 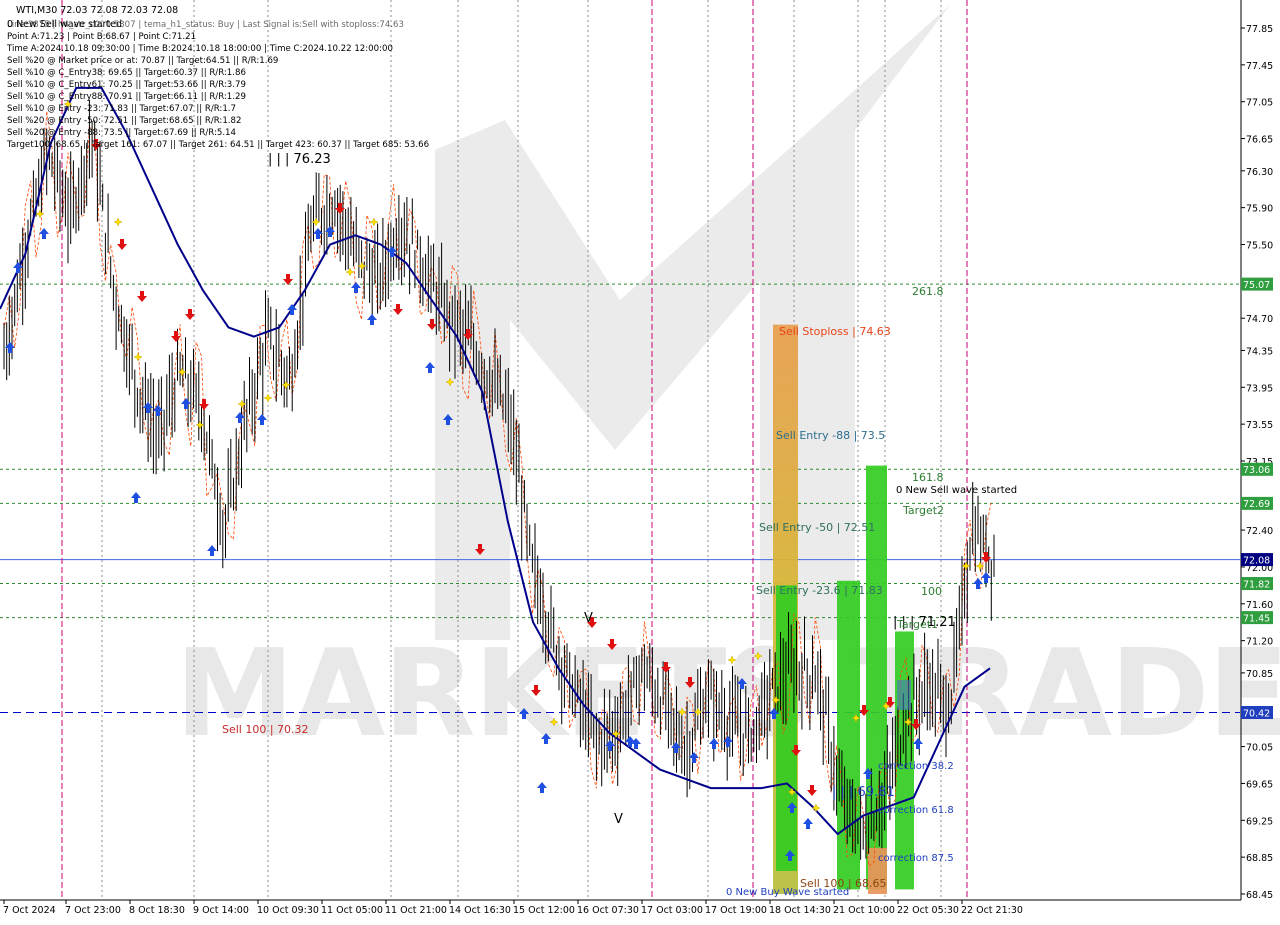 I want to click on chart-annotation: 100, so click(x=931, y=591).